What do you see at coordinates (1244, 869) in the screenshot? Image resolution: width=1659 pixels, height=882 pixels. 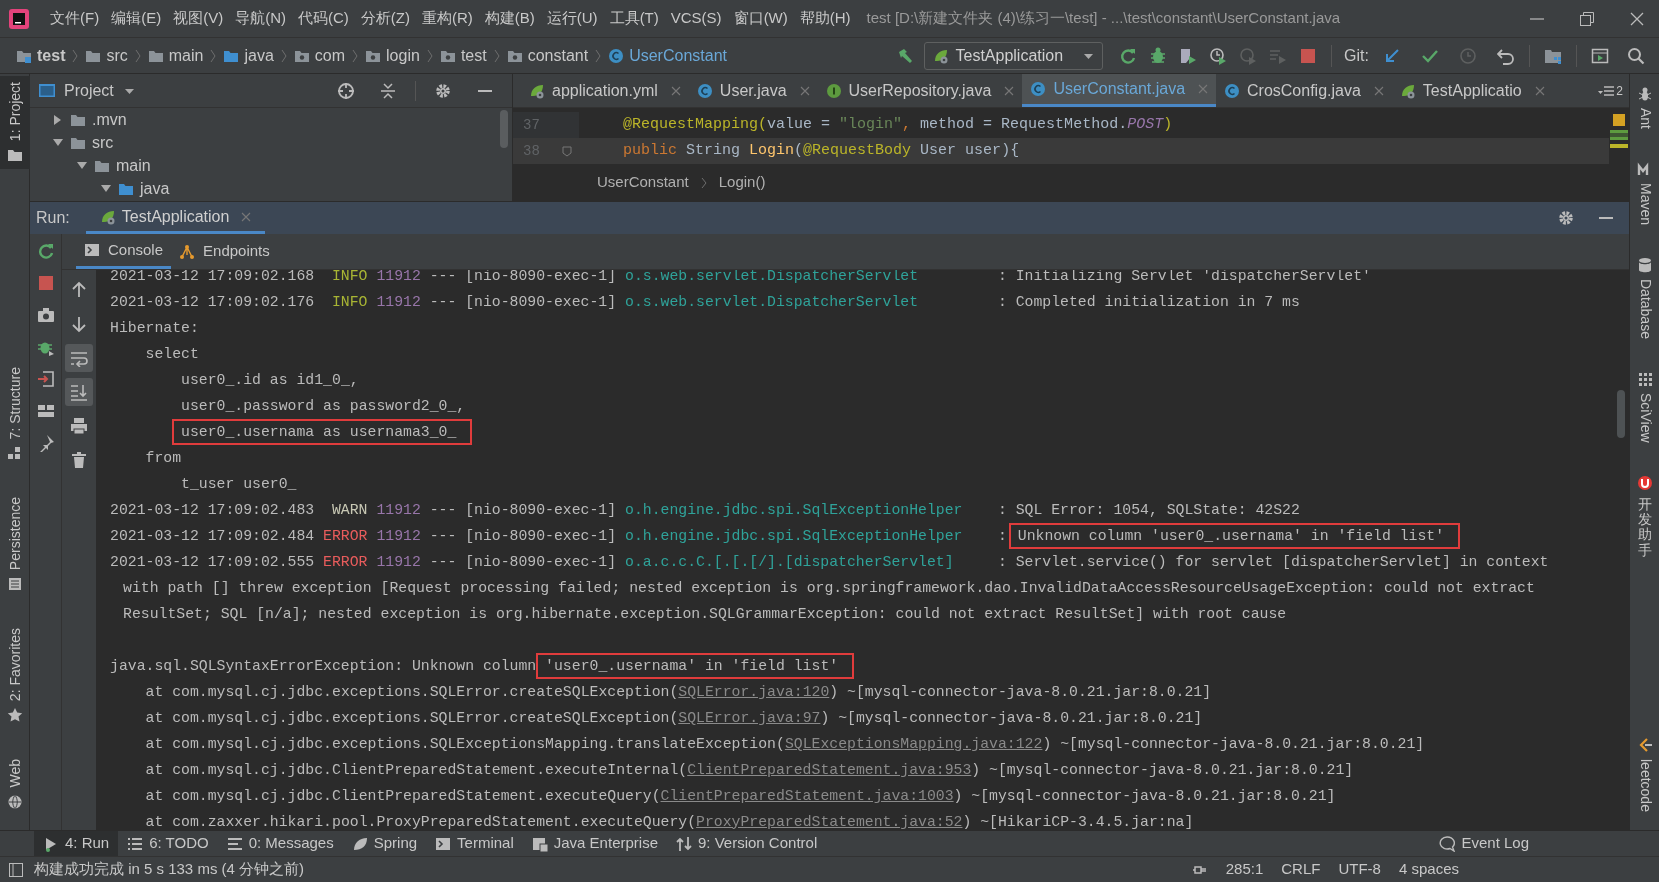 I see `status-item: 285:1` at bounding box center [1244, 869].